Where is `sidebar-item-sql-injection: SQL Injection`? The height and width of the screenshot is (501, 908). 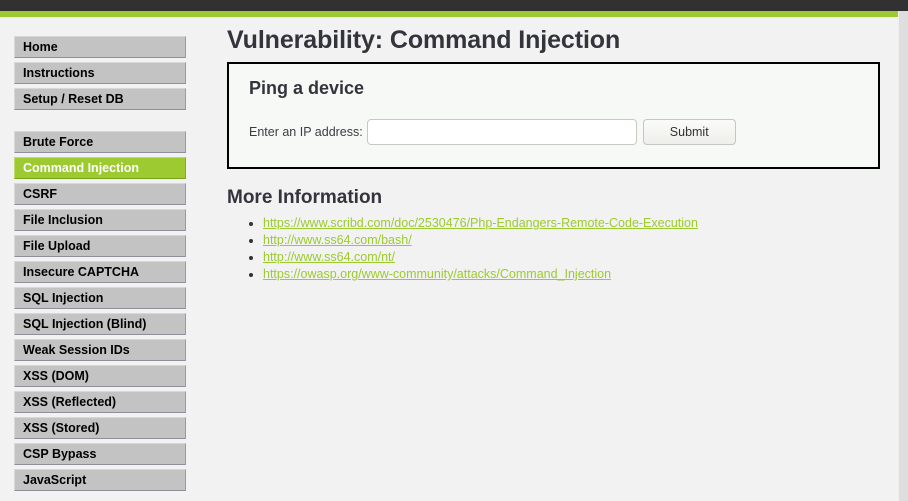 sidebar-item-sql-injection: SQL Injection is located at coordinates (100, 298).